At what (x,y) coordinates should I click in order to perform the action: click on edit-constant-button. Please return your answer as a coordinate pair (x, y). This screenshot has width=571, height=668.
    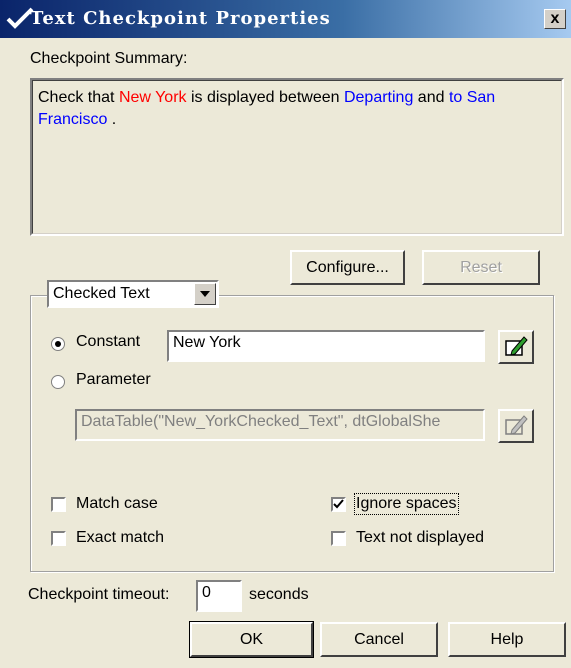
    Looking at the image, I should click on (516, 347).